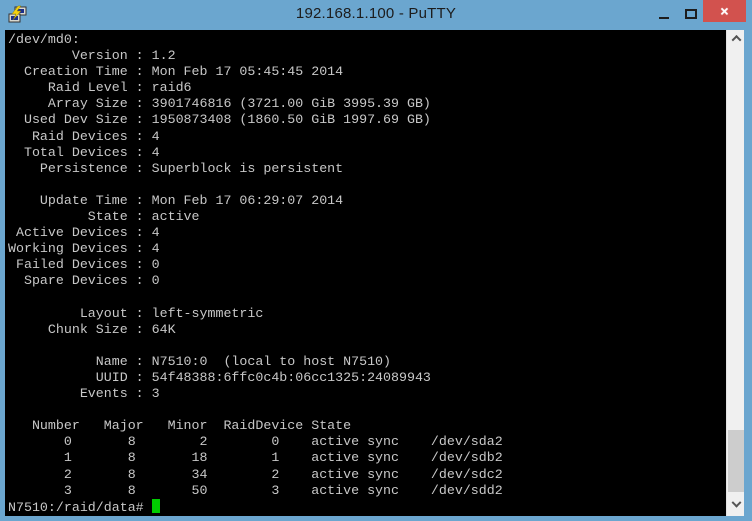 The width and height of the screenshot is (752, 521). Describe the element at coordinates (735, 273) in the screenshot. I see `terminal-scrollbar` at that location.